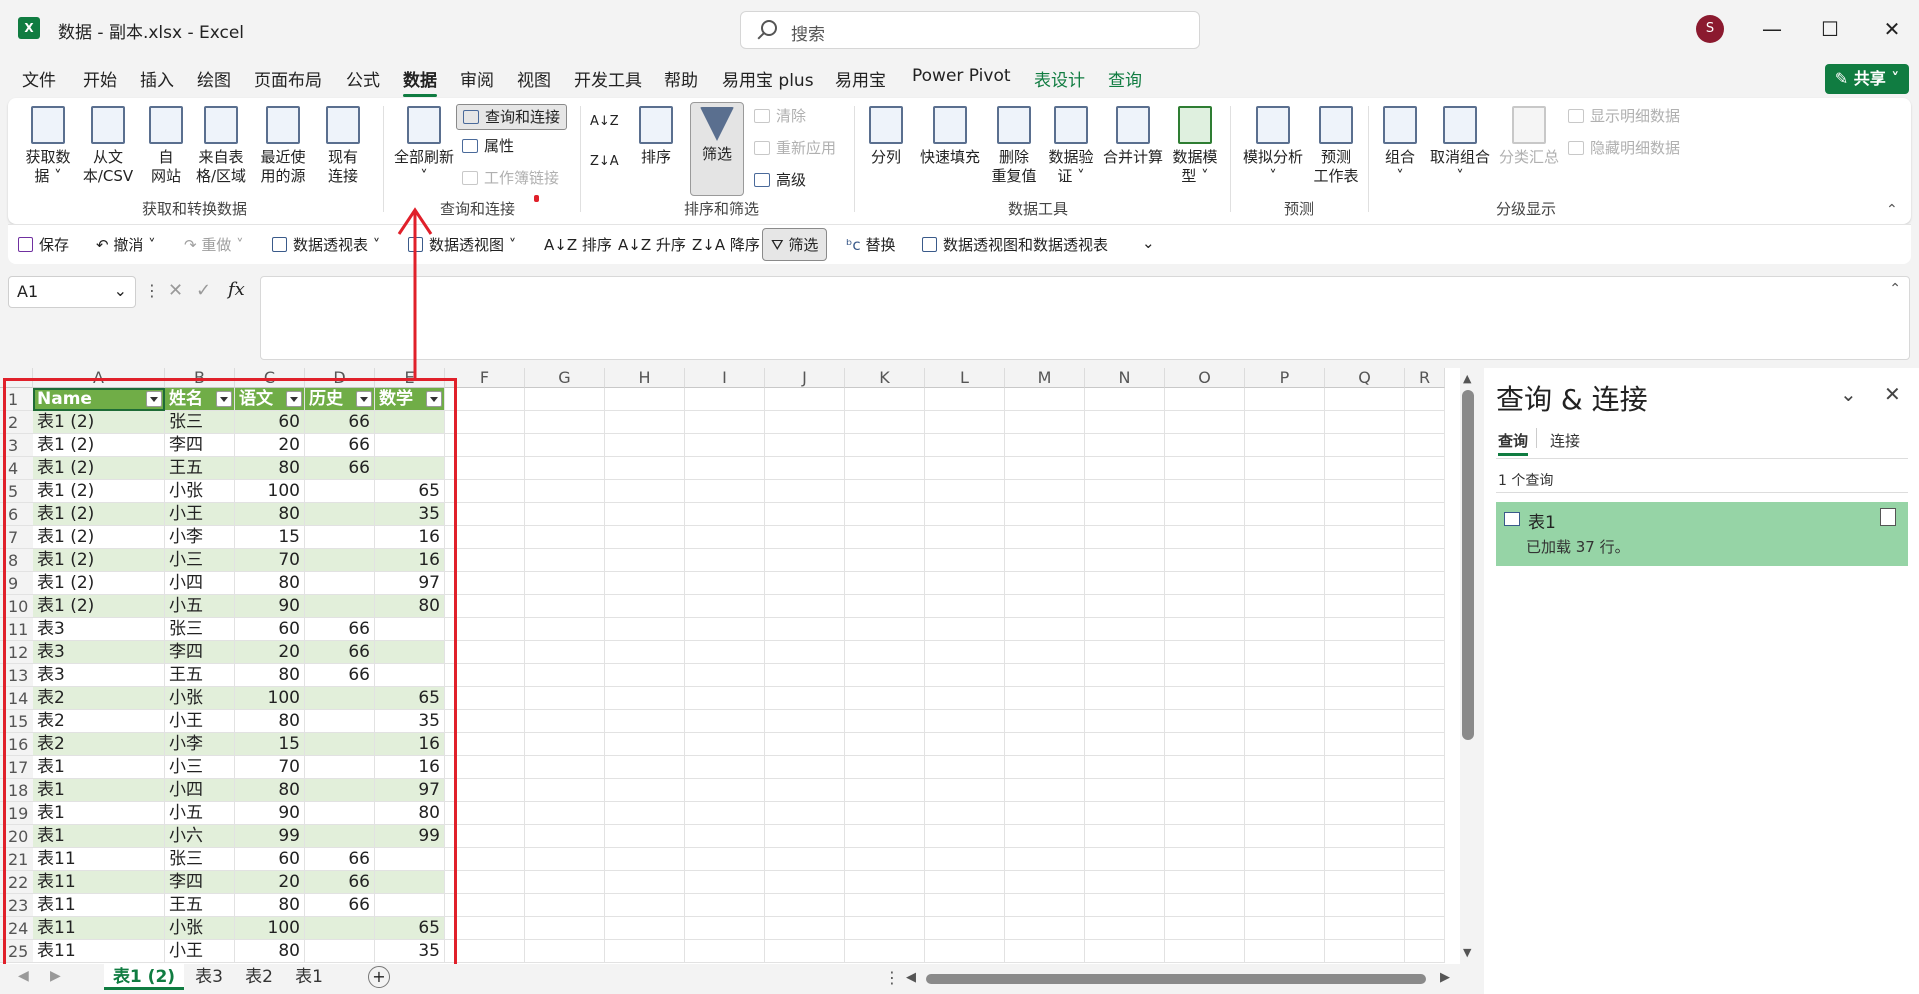 The width and height of the screenshot is (1919, 994). I want to click on sort-az-button: A↓Z, so click(604, 121).